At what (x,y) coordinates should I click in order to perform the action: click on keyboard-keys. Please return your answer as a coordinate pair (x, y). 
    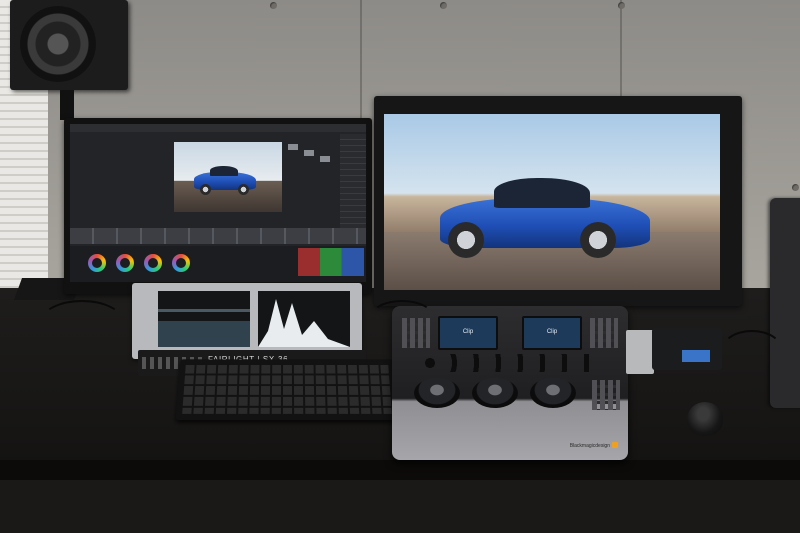
    Looking at the image, I should click on (287, 389).